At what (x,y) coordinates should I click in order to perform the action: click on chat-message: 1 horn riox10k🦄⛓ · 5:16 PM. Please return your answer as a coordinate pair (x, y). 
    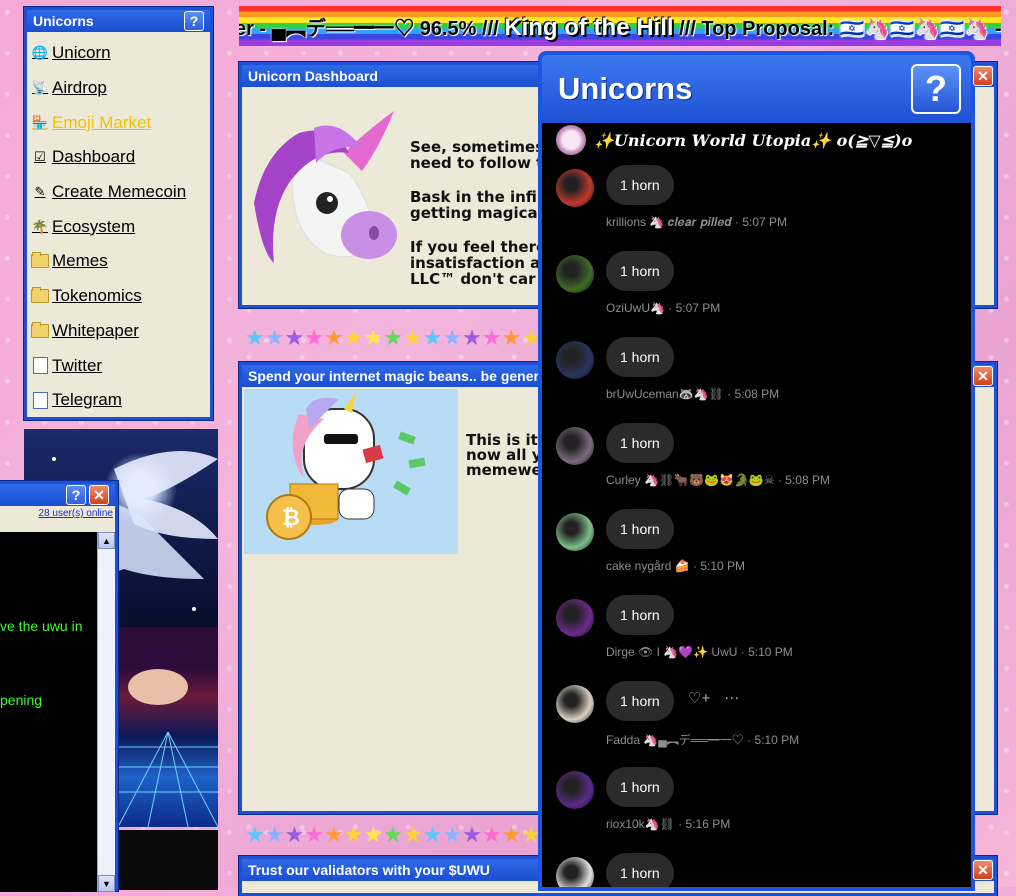
    Looking at the image, I should click on (761, 810).